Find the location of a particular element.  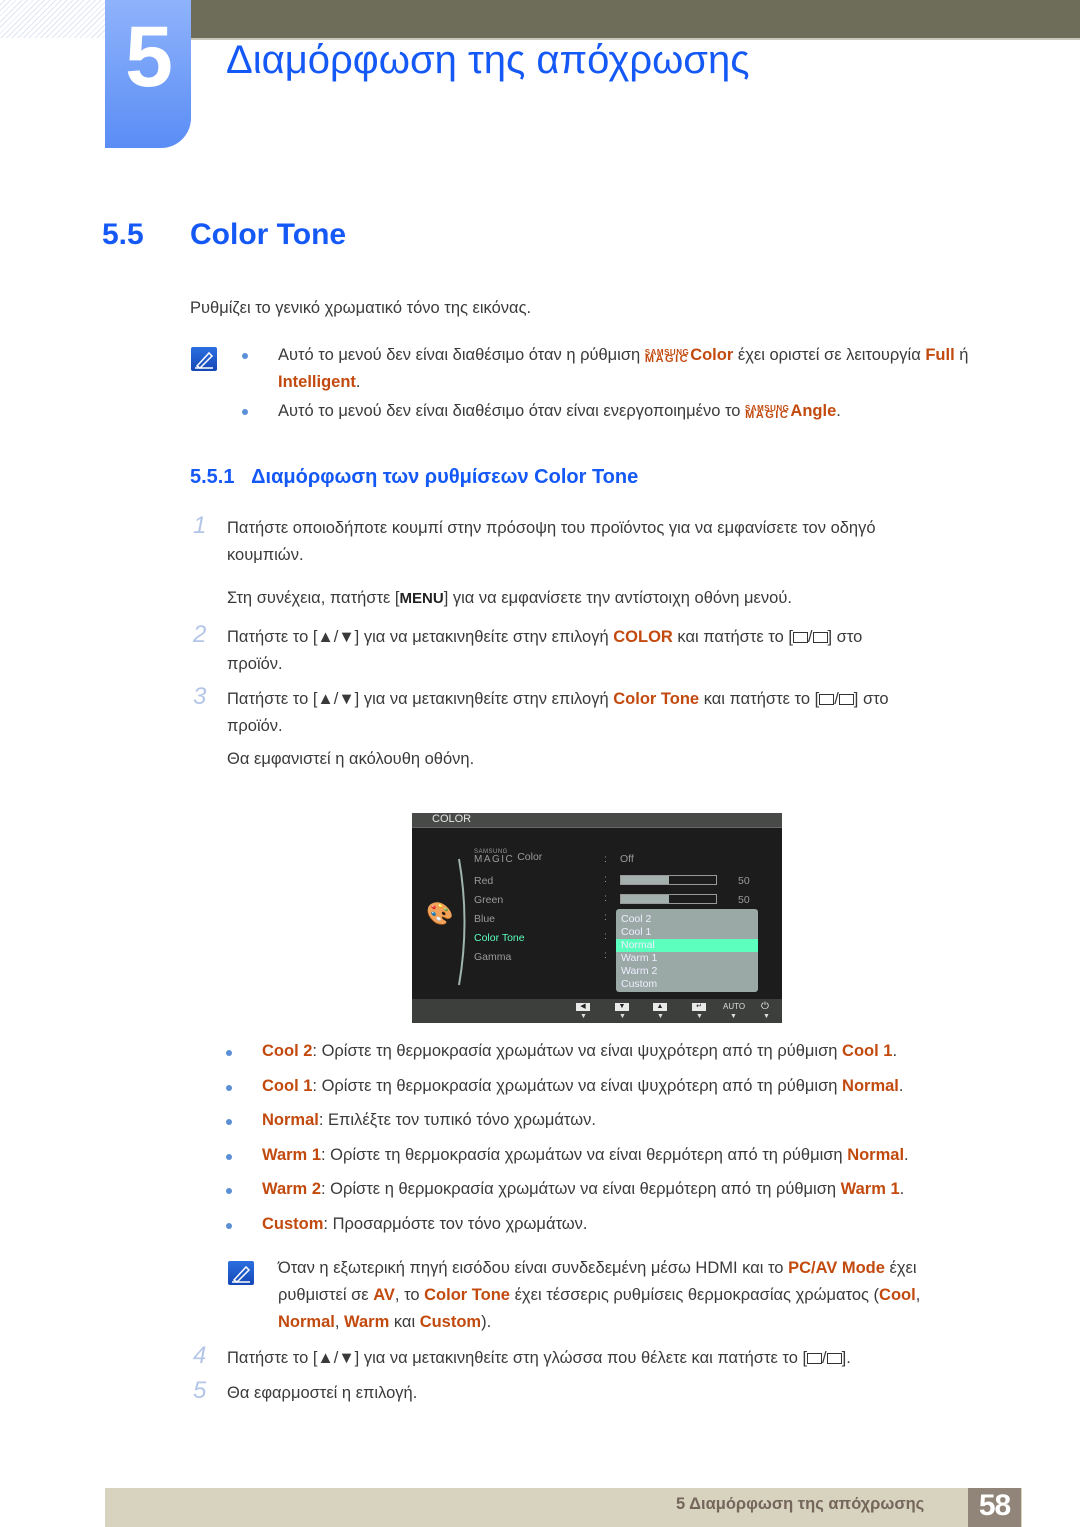

osd-power-icon: ⏻ is located at coordinates (765, 1006).